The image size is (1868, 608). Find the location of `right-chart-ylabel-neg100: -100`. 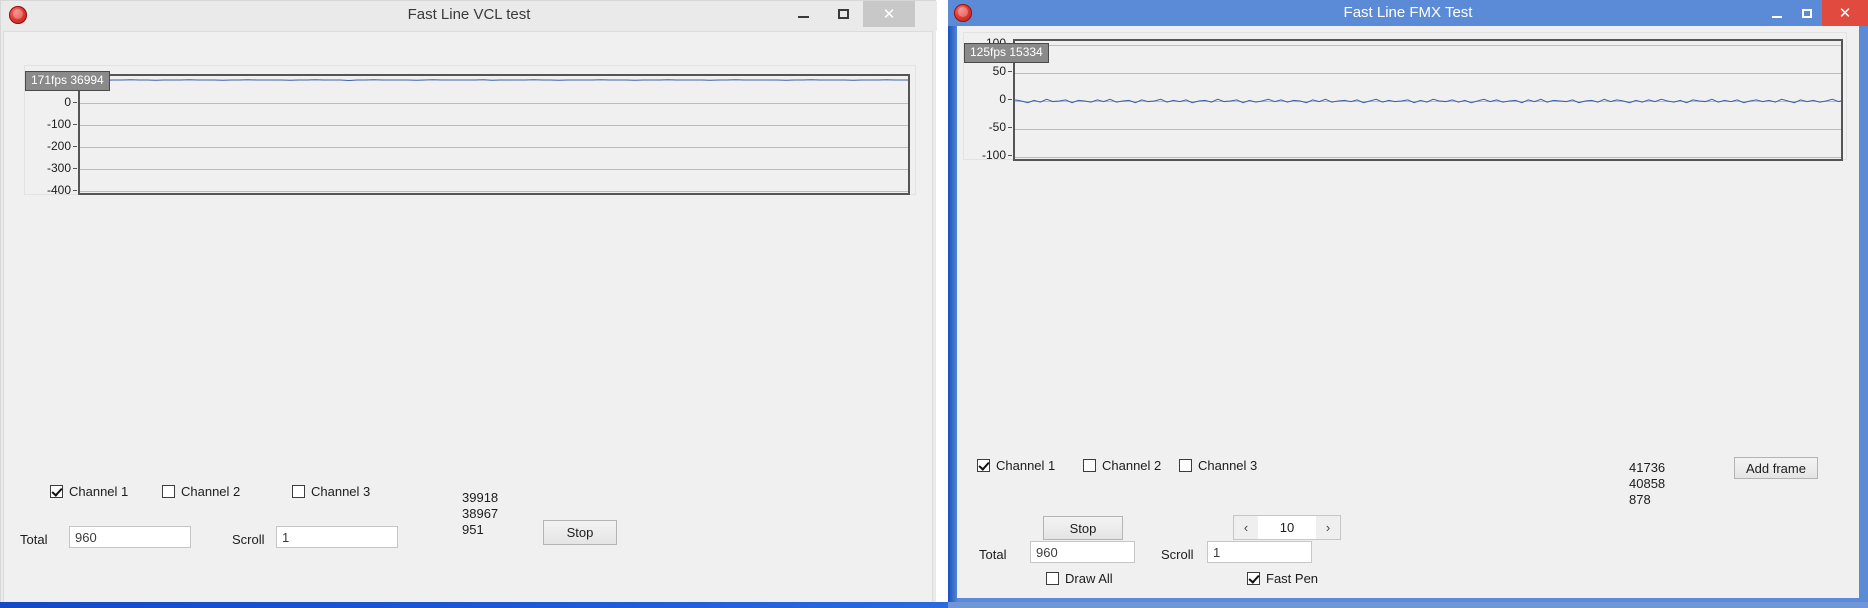

right-chart-ylabel-neg100: -100 is located at coordinates (993, 155).